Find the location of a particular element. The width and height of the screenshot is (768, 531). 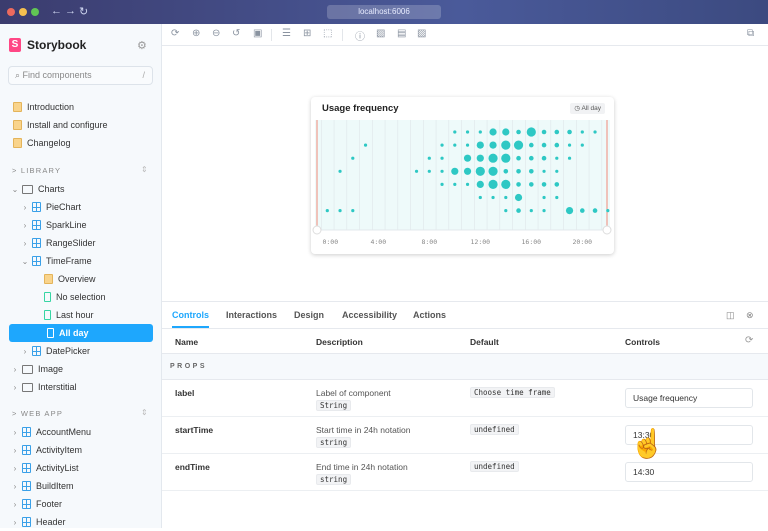

tab-interactions: Interactions is located at coordinates (251, 315).